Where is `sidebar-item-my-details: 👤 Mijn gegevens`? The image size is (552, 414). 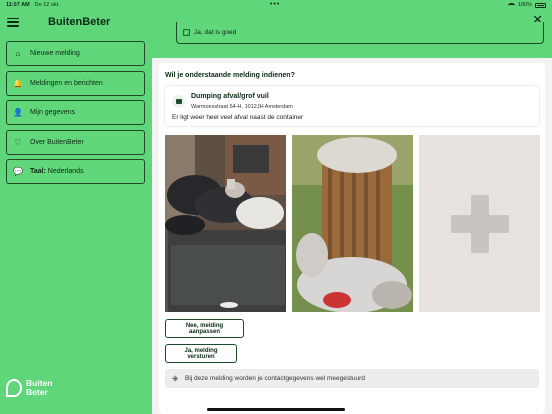
sidebar-item-my-details: 👤 Mijn gegevens is located at coordinates (75, 112).